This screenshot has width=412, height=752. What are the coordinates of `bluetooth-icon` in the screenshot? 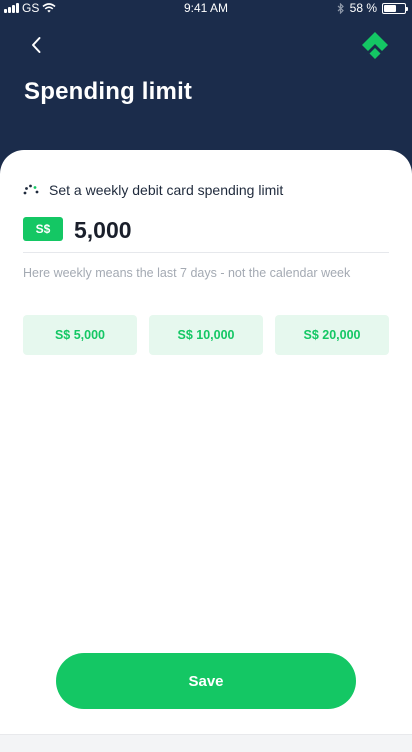 It's located at (340, 8).